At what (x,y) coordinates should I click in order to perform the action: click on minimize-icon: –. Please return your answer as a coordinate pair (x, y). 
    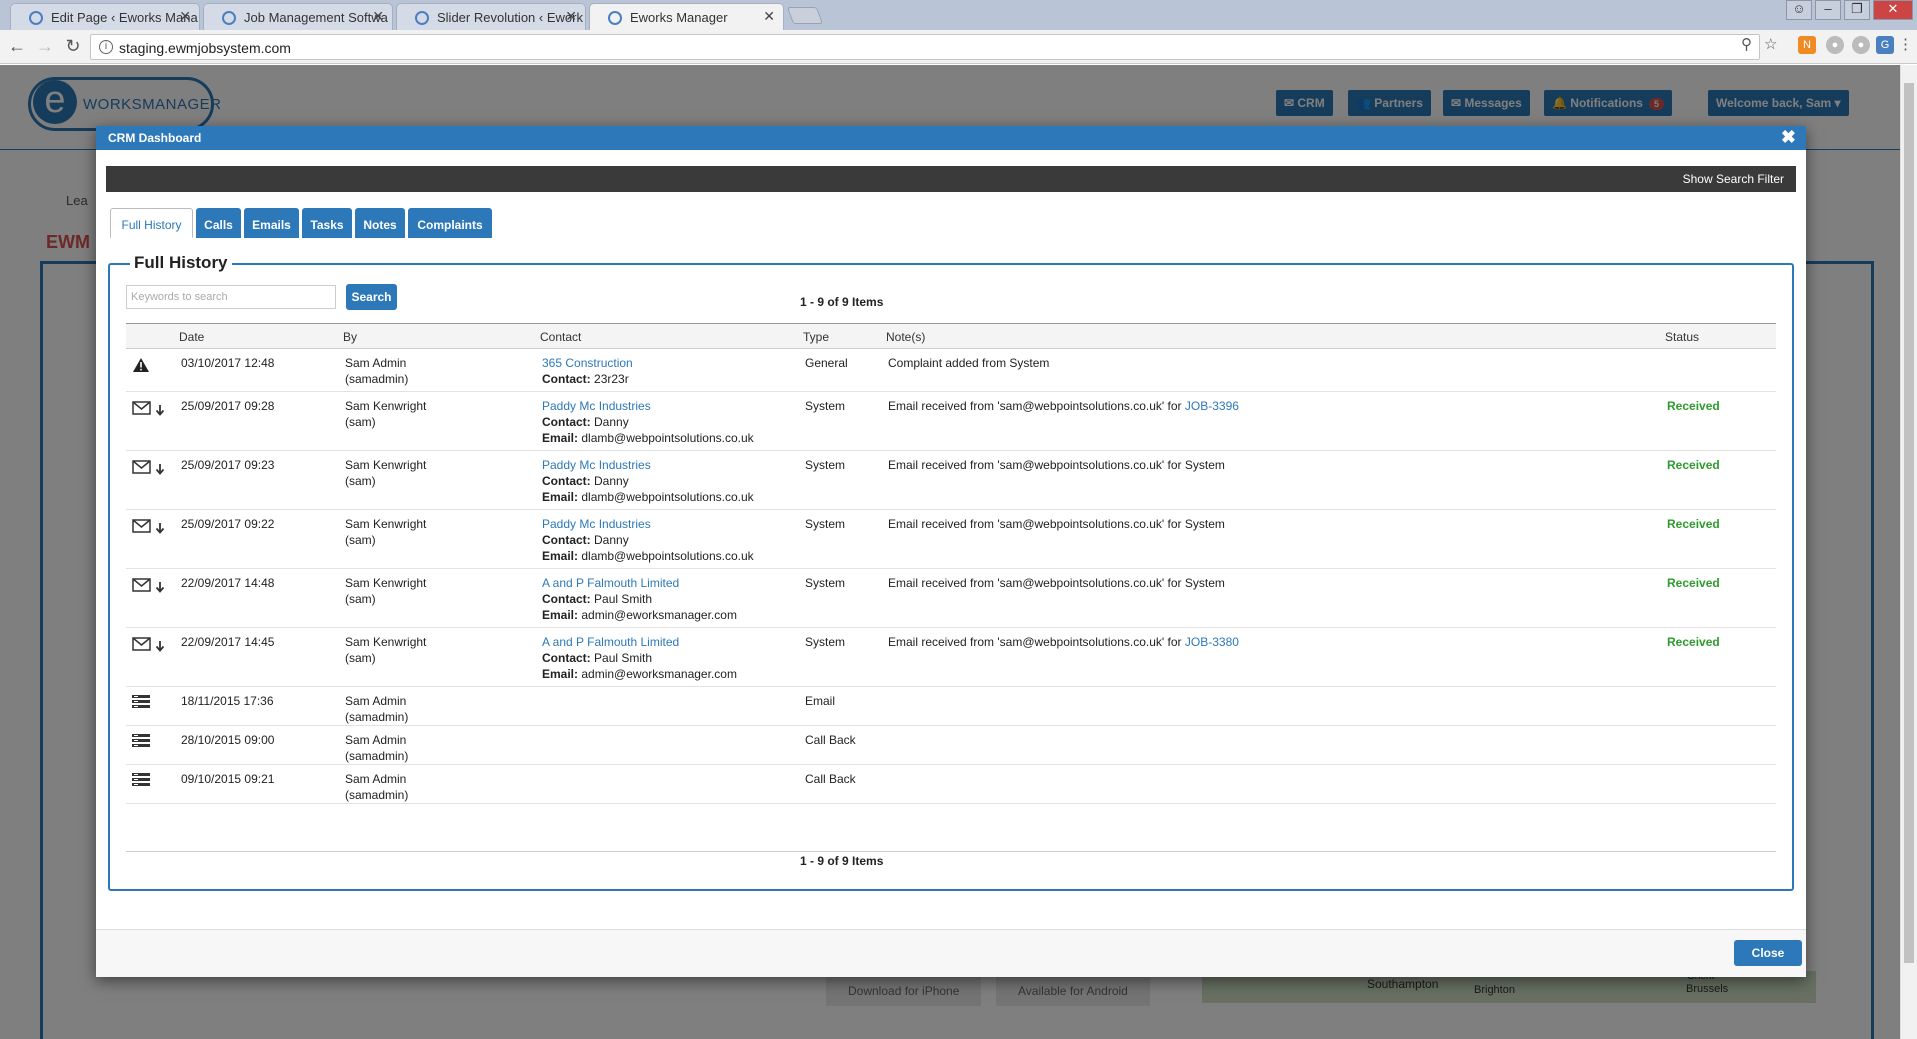
    Looking at the image, I should click on (1828, 10).